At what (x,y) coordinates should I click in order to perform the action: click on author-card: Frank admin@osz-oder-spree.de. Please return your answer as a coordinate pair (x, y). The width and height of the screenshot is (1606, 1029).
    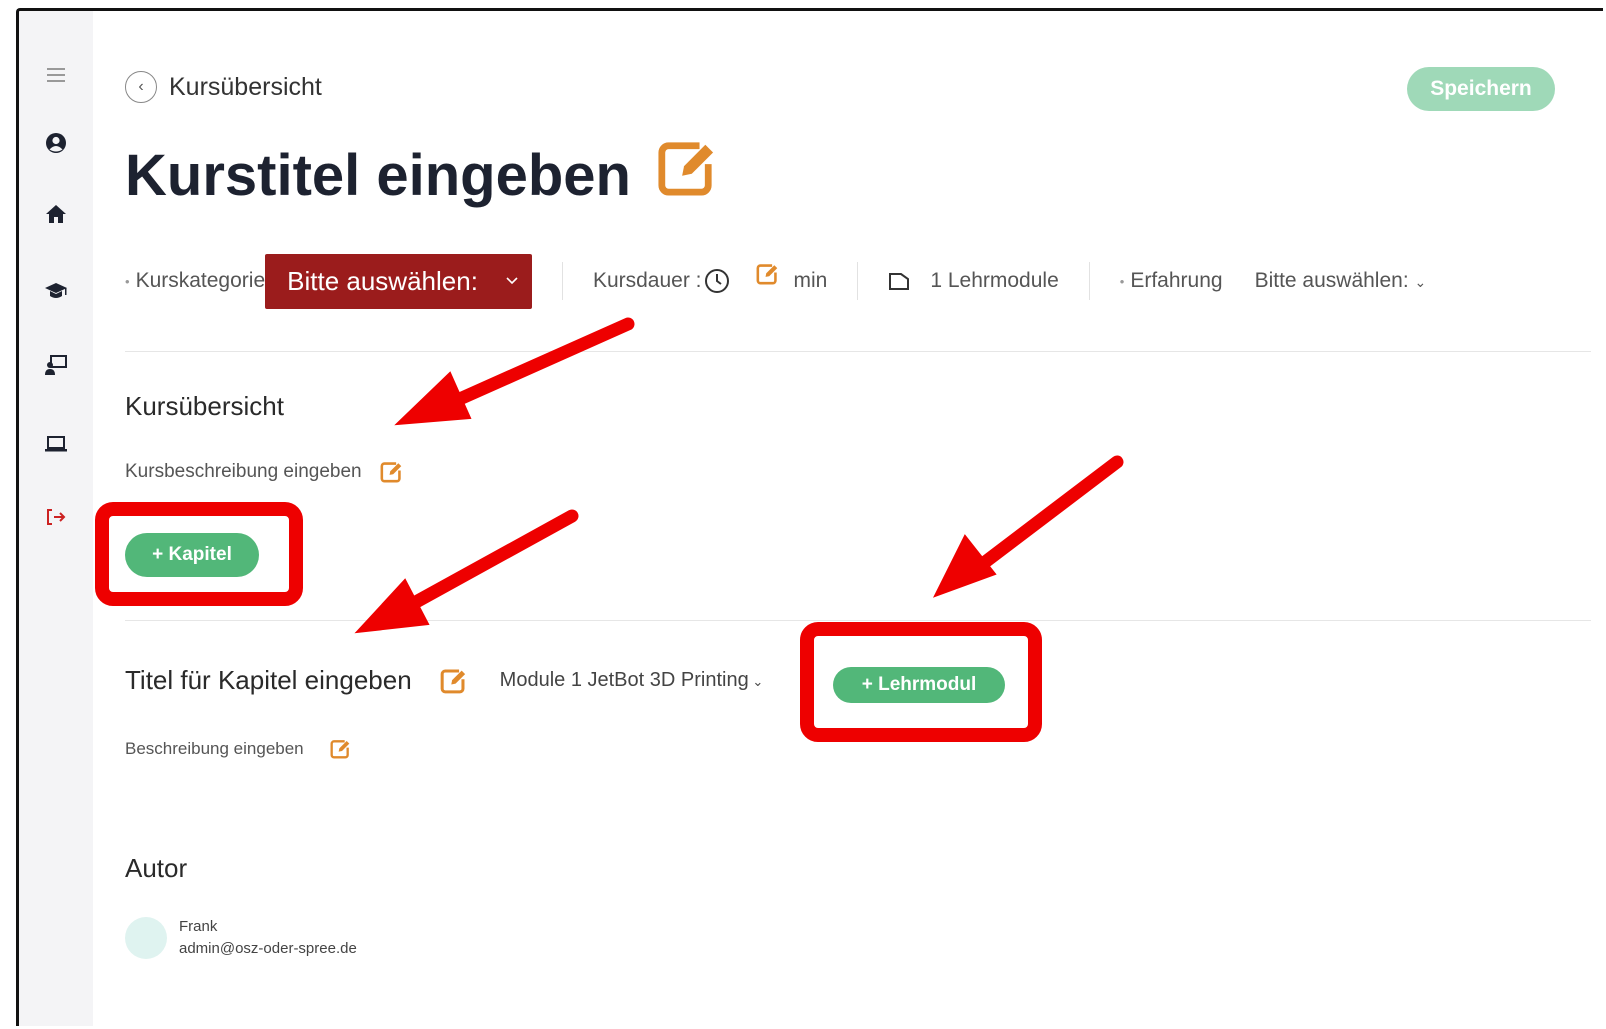
    Looking at the image, I should click on (241, 938).